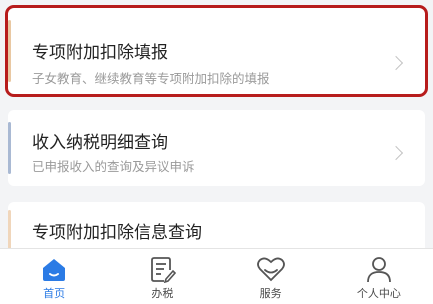 The width and height of the screenshot is (433, 304). I want to click on tab-label: 个人中心, so click(378, 293).